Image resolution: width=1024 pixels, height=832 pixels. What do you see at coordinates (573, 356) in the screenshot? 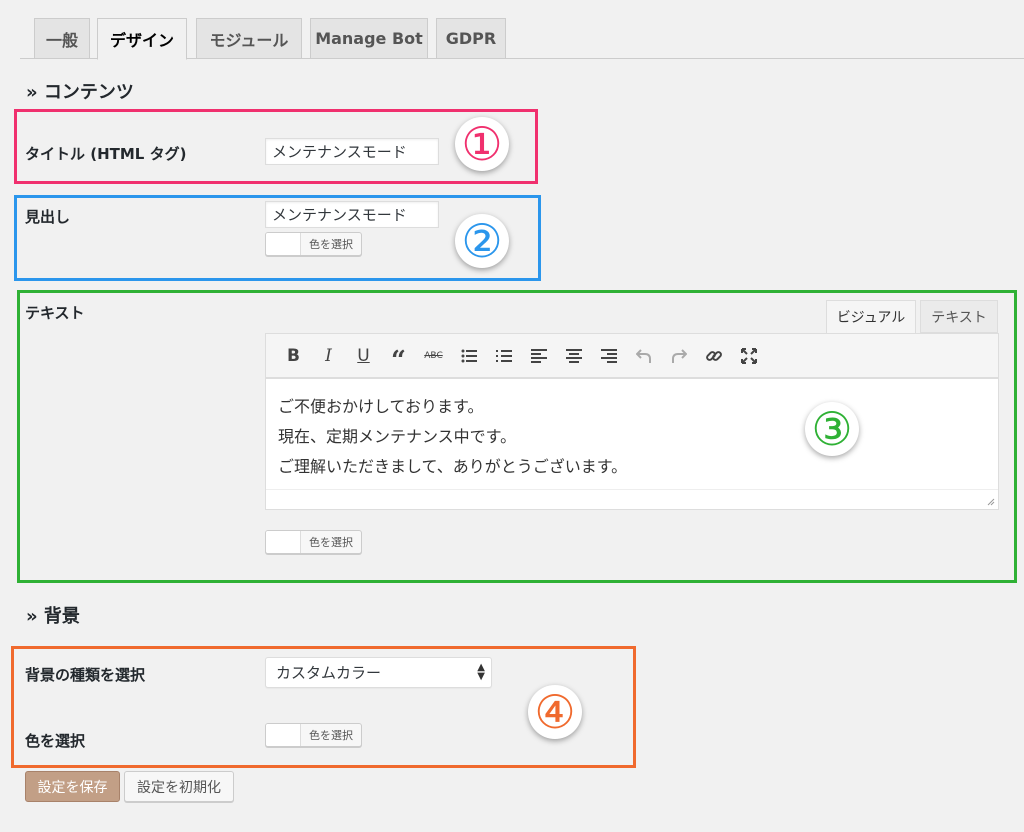
I see `align-center-icon` at bounding box center [573, 356].